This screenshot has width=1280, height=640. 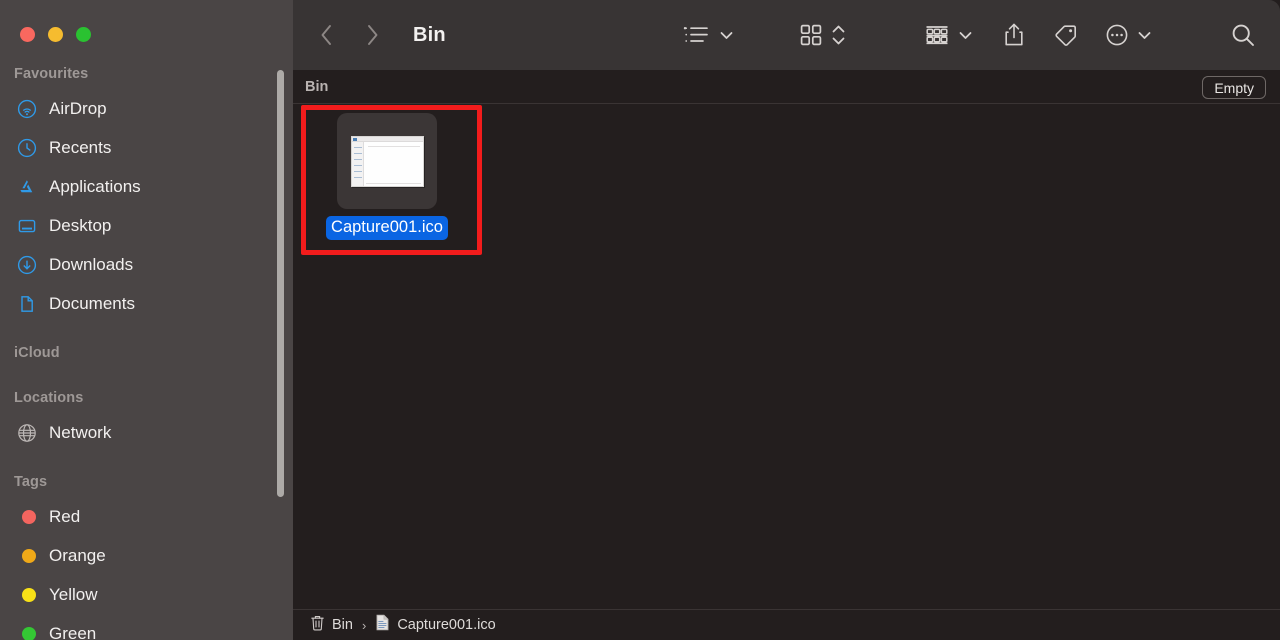 I want to click on sidebar-item-network: Network, so click(x=146, y=432).